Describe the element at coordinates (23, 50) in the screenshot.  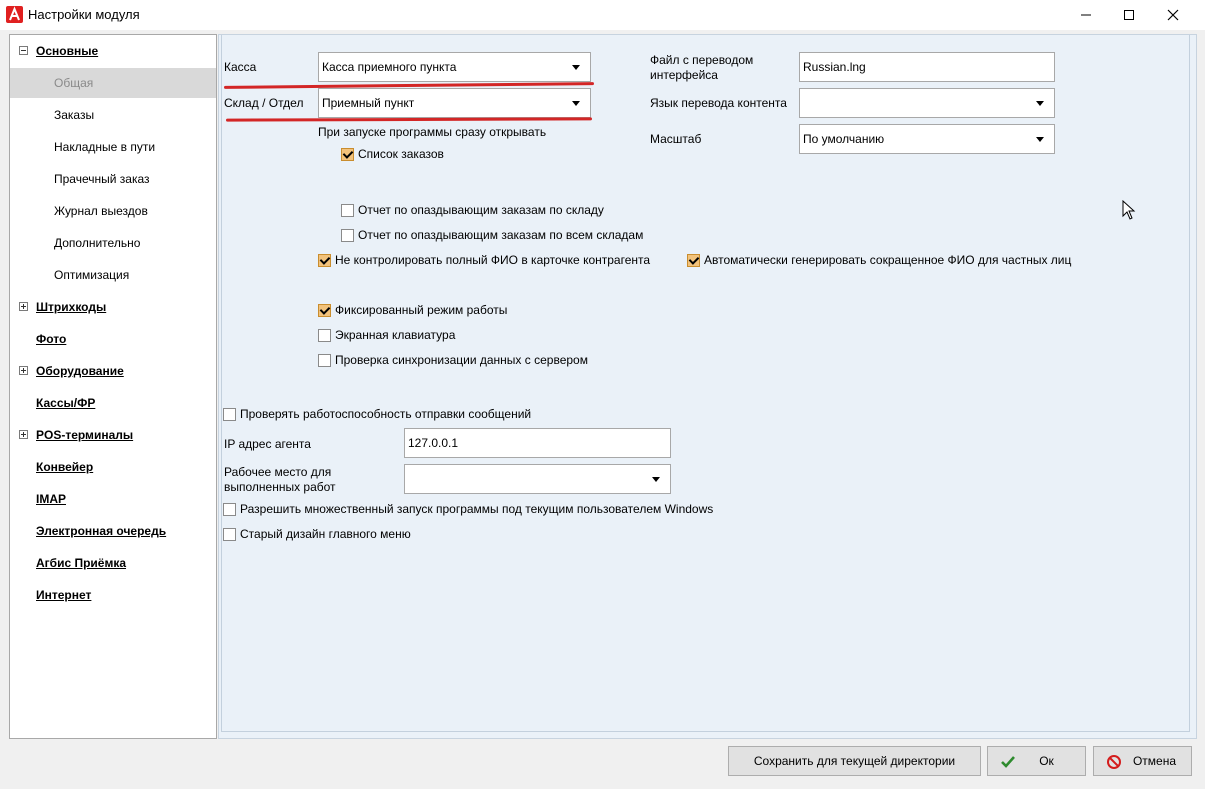
I see `collapse-icon` at that location.